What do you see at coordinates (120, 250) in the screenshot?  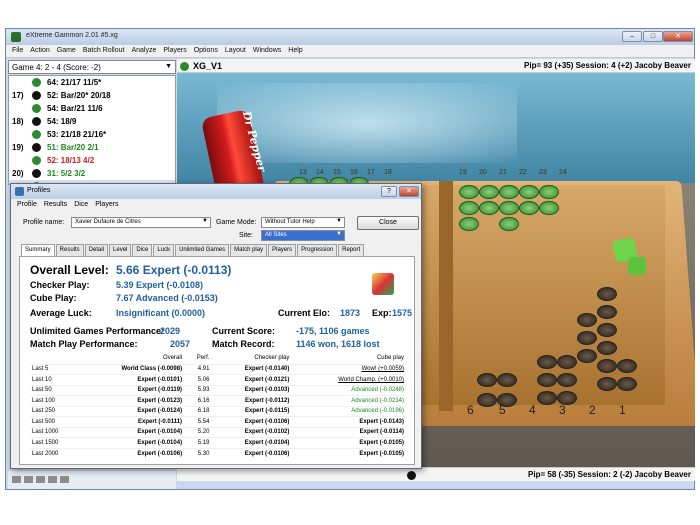 I see `tab-level: Level` at bounding box center [120, 250].